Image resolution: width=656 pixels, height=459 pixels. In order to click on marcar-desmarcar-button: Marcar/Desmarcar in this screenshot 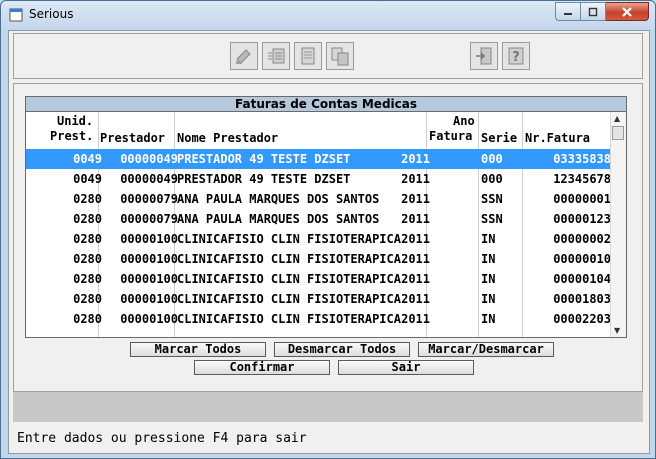, I will do `click(486, 349)`.